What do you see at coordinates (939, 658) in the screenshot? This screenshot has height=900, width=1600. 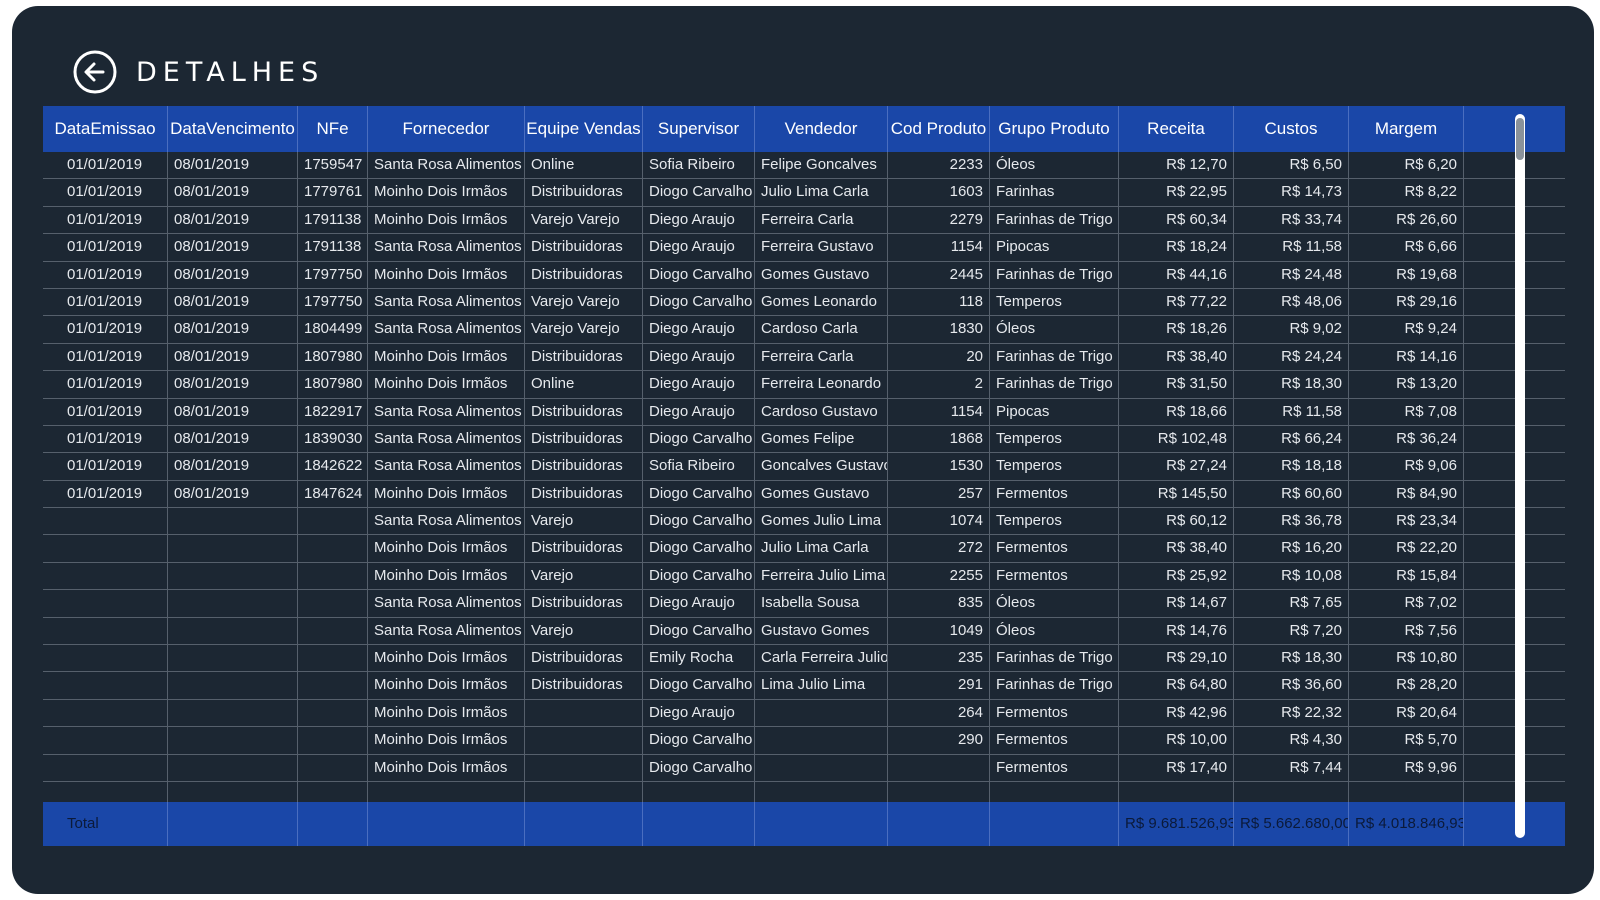 I see `table-cell: 235` at bounding box center [939, 658].